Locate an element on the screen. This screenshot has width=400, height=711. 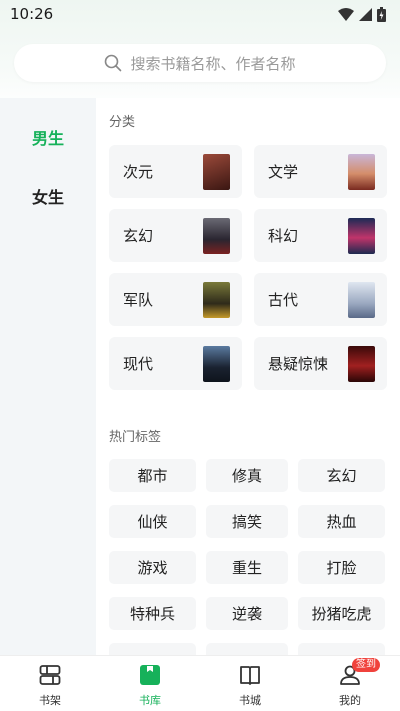
category-card: 科幻 is located at coordinates (320, 235).